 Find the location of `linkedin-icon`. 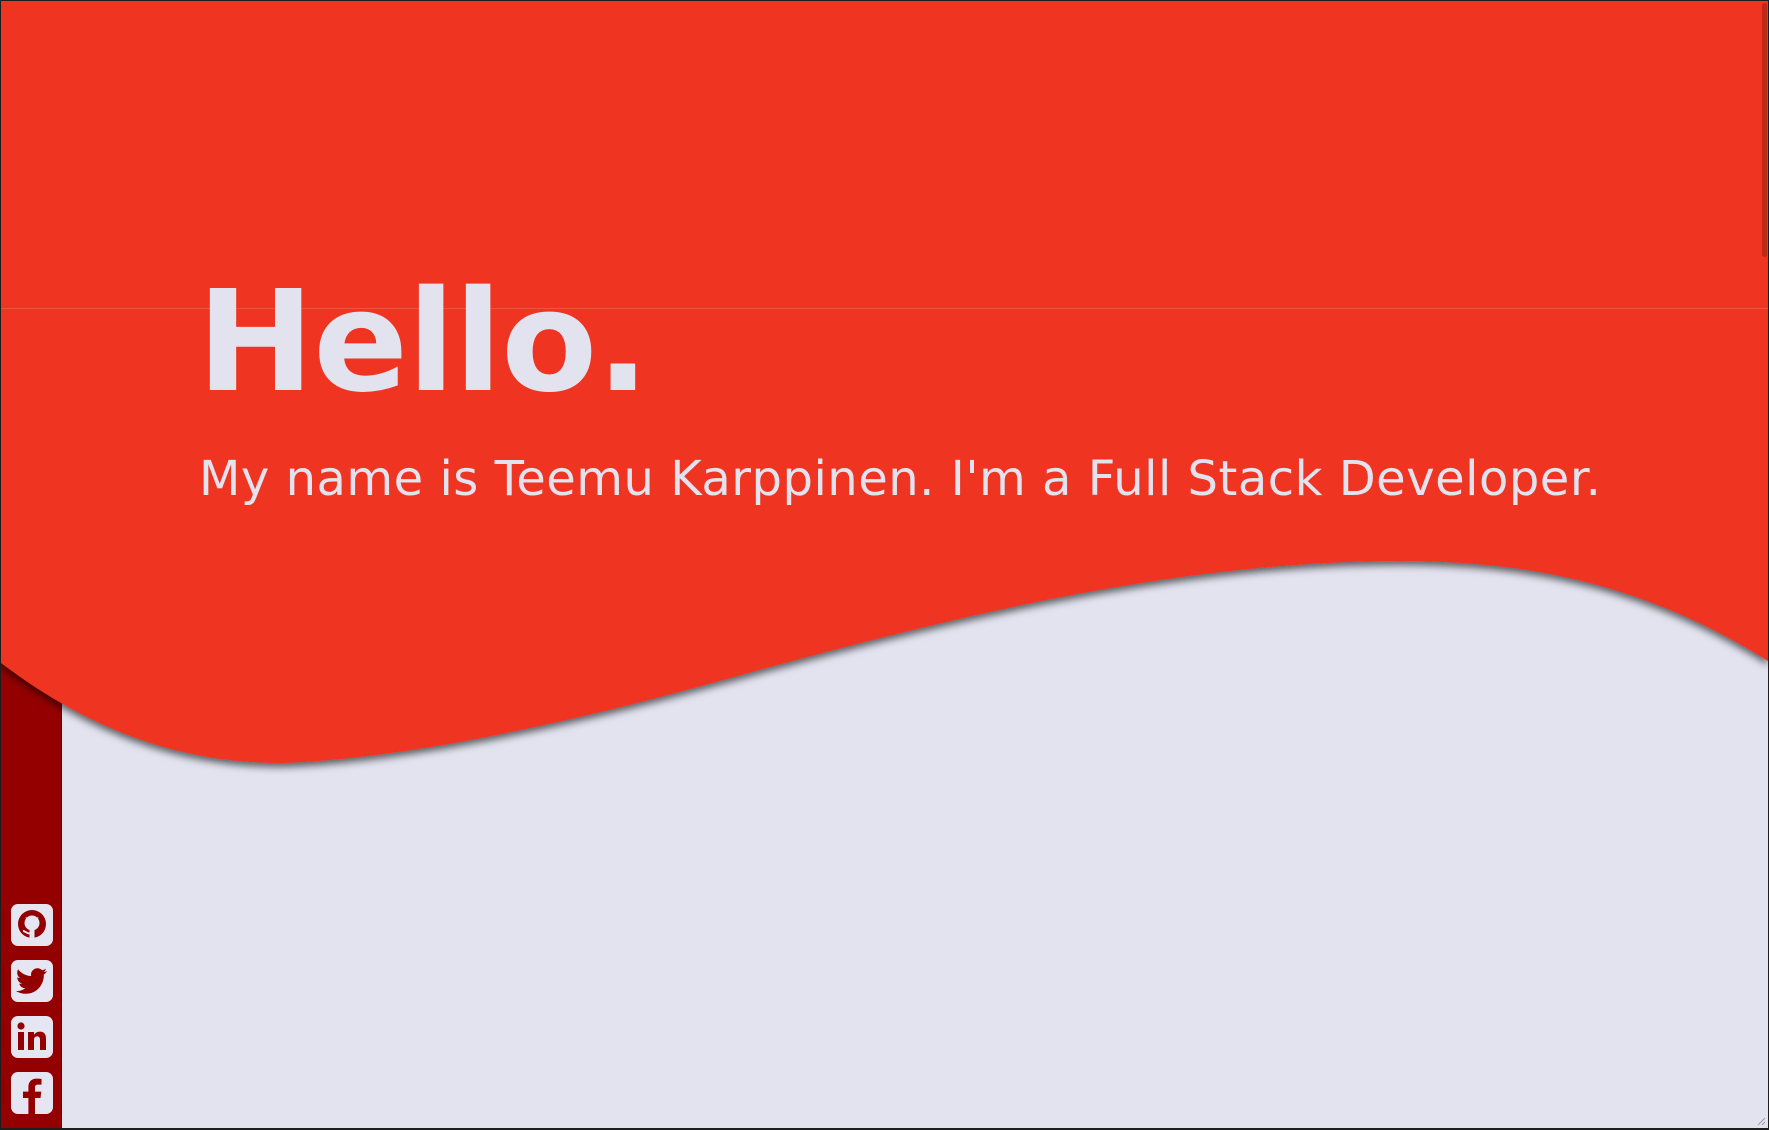

linkedin-icon is located at coordinates (31, 1036).